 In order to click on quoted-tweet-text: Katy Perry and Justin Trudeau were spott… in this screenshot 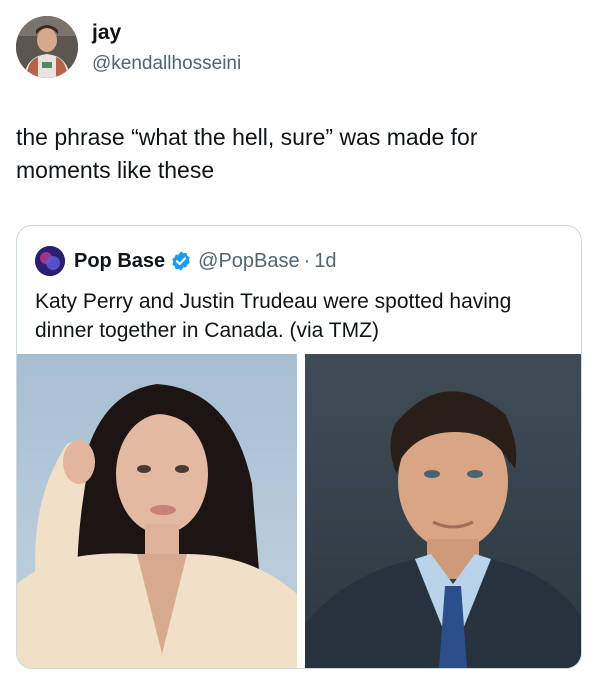, I will do `click(273, 316)`.